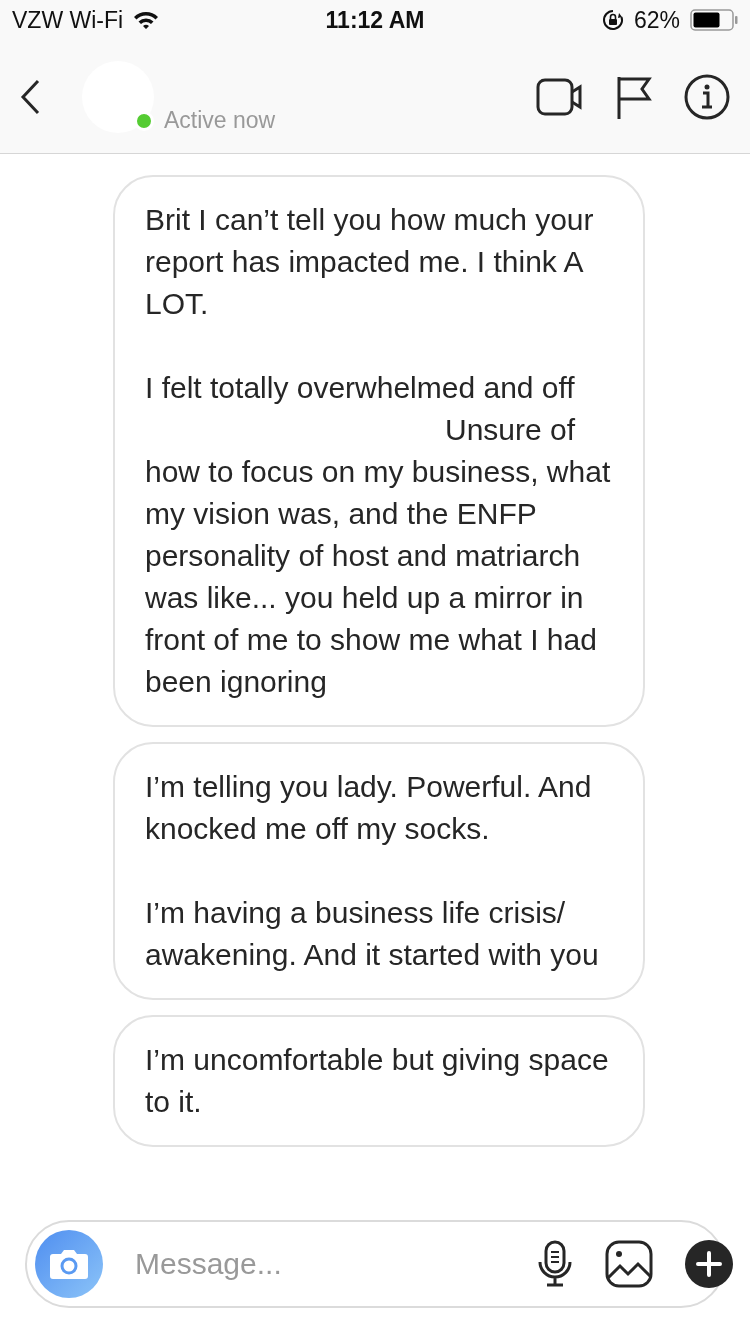 The width and height of the screenshot is (750, 1334). I want to click on flag-icon, so click(634, 96).